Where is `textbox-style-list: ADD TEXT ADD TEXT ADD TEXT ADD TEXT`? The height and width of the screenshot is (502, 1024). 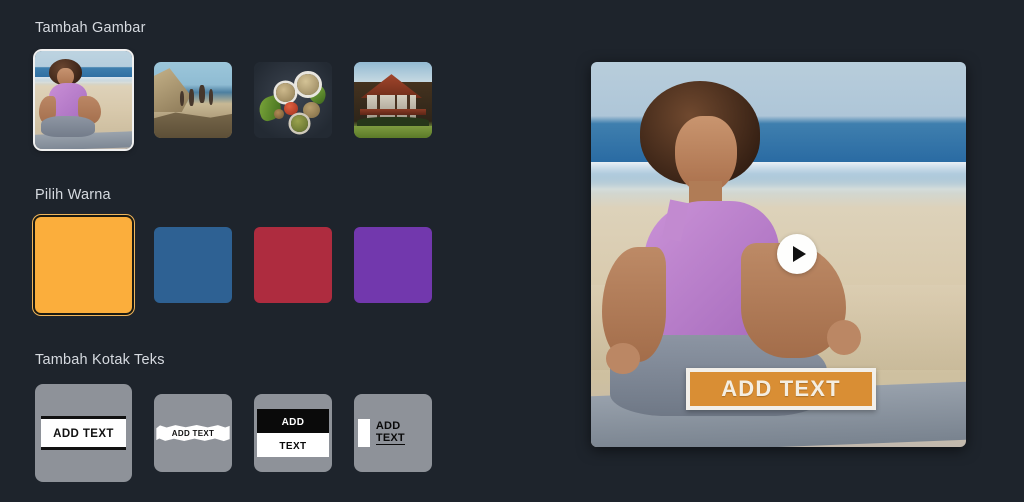 textbox-style-list: ADD TEXT ADD TEXT ADD TEXT ADD TEXT is located at coordinates (244, 433).